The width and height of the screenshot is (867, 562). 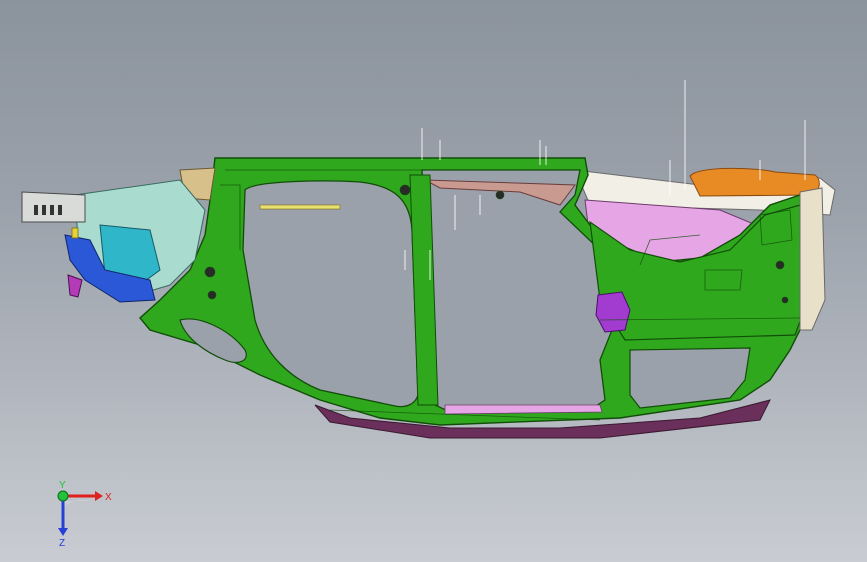 What do you see at coordinates (77, 503) in the screenshot?
I see `triad-shadow` at bounding box center [77, 503].